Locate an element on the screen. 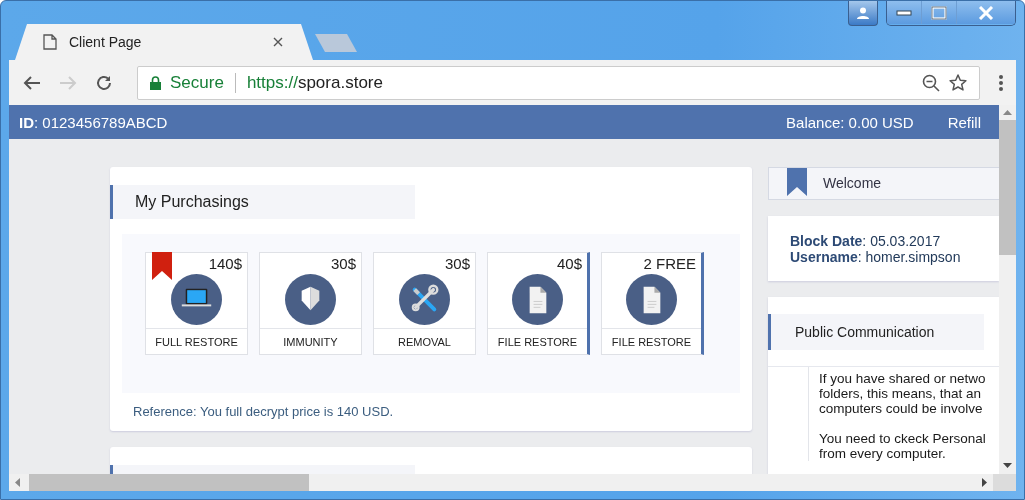 This screenshot has height=500, width=1025. lock-icon is located at coordinates (155, 82).